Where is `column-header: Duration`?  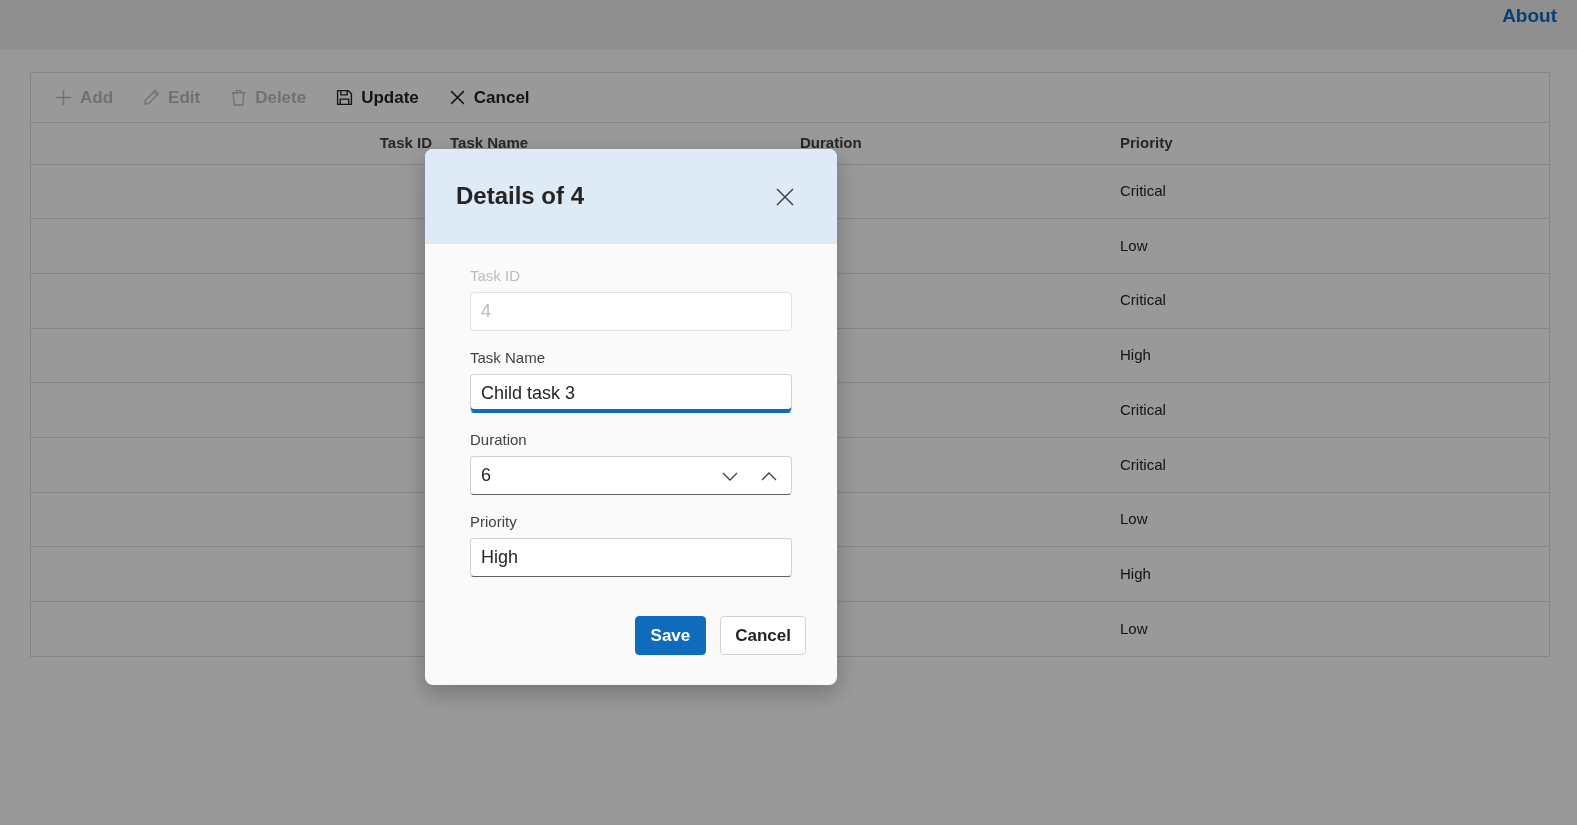 column-header: Duration is located at coordinates (831, 142).